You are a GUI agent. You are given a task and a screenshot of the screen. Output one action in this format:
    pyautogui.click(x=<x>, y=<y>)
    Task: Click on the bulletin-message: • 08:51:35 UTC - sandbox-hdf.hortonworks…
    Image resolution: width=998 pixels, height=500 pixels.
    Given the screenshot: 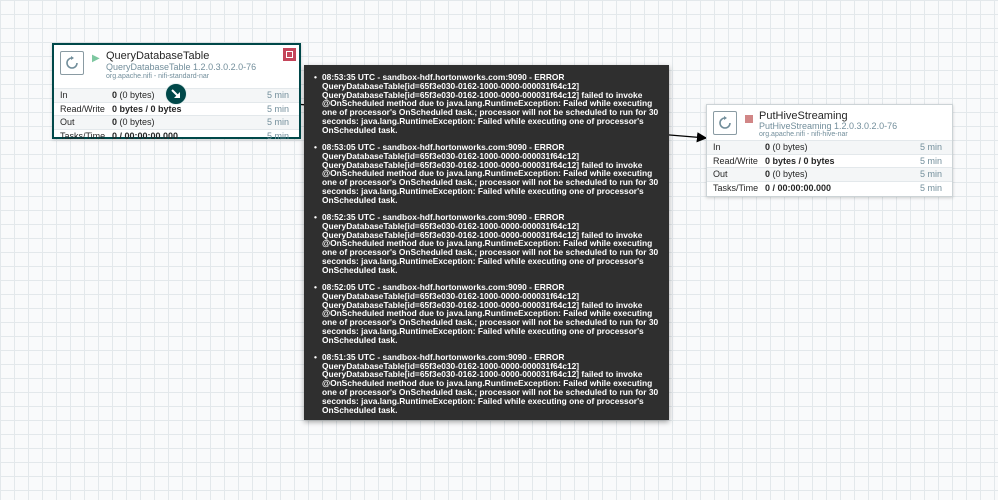 What is the action you would take?
    pyautogui.click(x=486, y=383)
    